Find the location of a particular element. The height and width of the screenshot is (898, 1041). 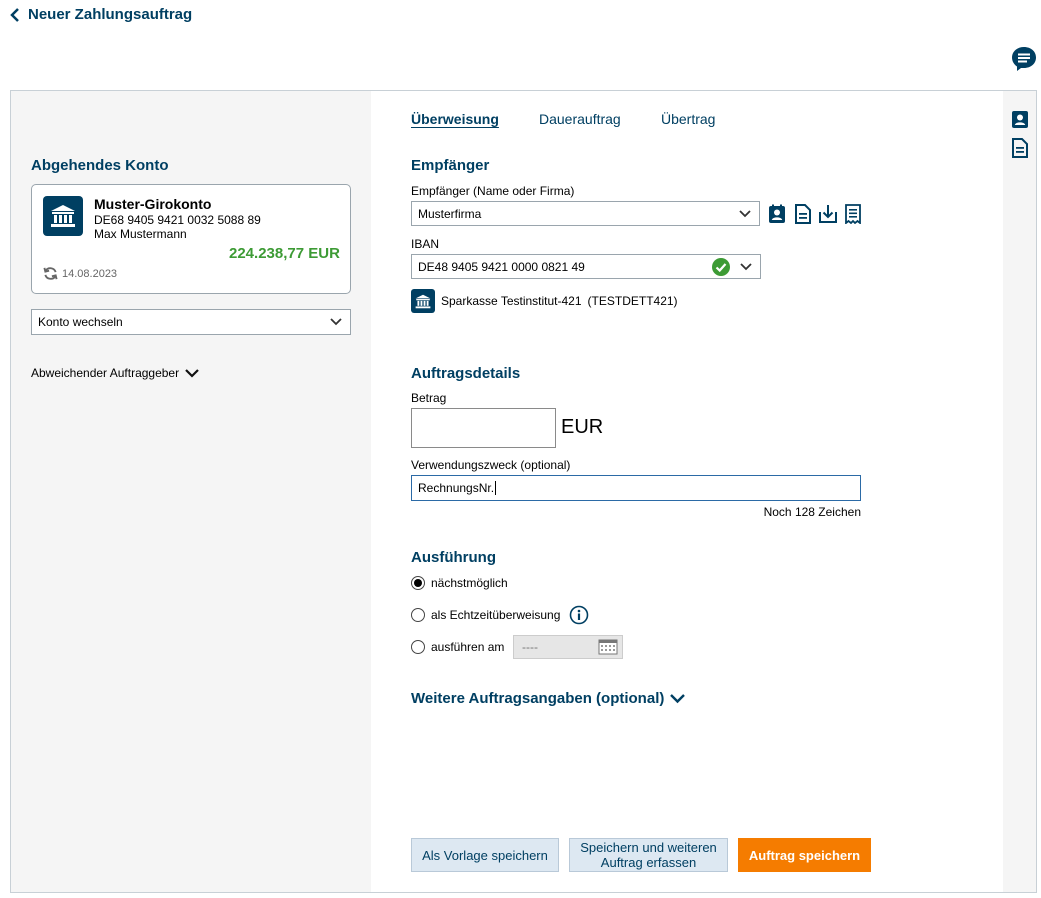

iban-field: DE48 9405 9421 0000 0821 49 is located at coordinates (586, 266).